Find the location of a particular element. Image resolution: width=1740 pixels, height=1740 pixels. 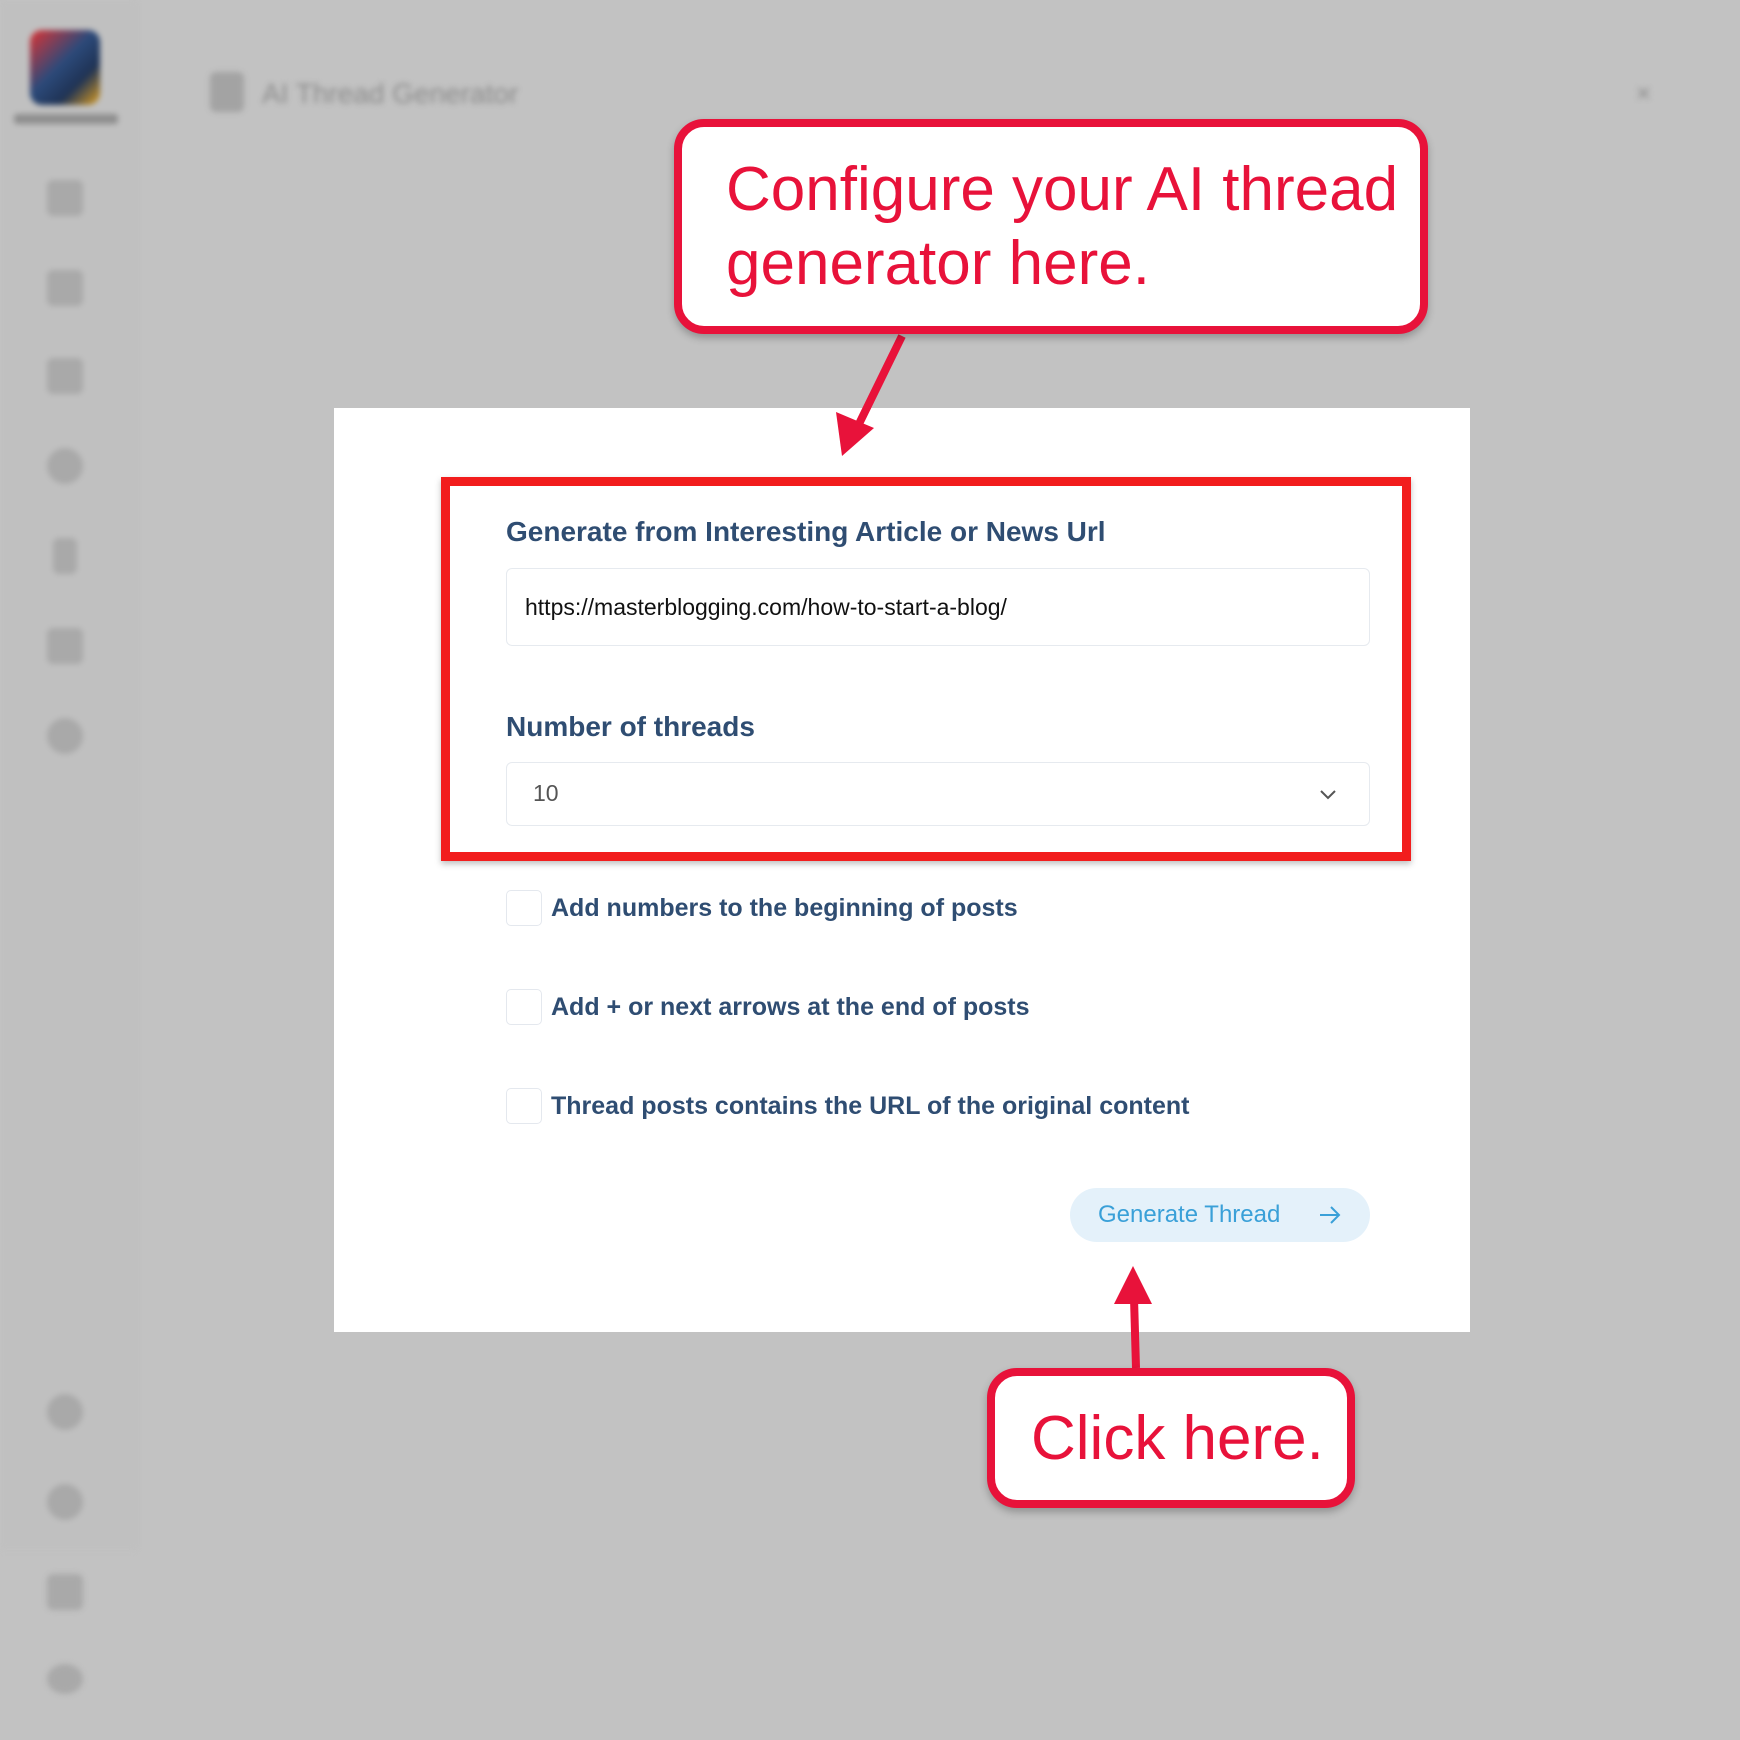

settings-icon is located at coordinates (65, 1679).